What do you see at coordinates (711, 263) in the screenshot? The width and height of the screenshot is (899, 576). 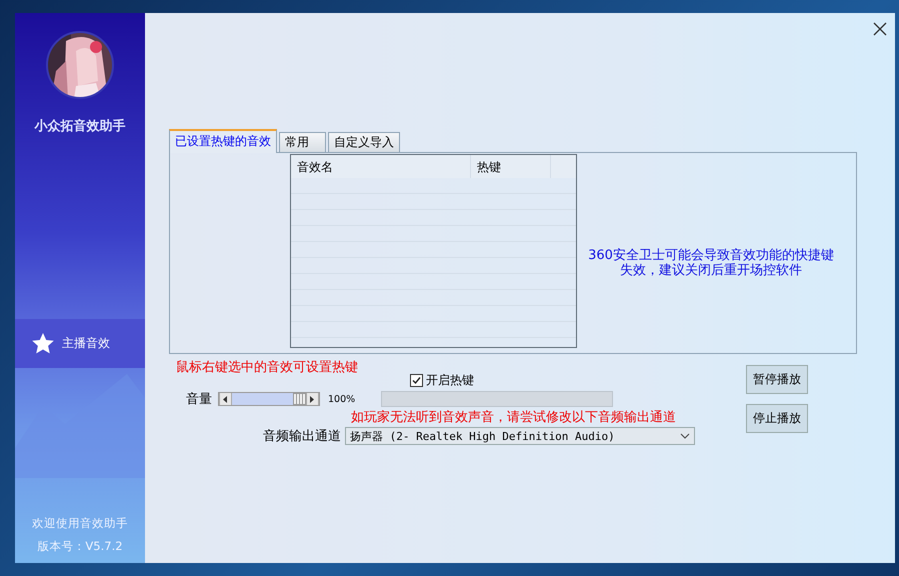 I see `notice-text: 360安全卫士可能会导致音效功能的快捷键失效，建议关闭后重开场控软件` at bounding box center [711, 263].